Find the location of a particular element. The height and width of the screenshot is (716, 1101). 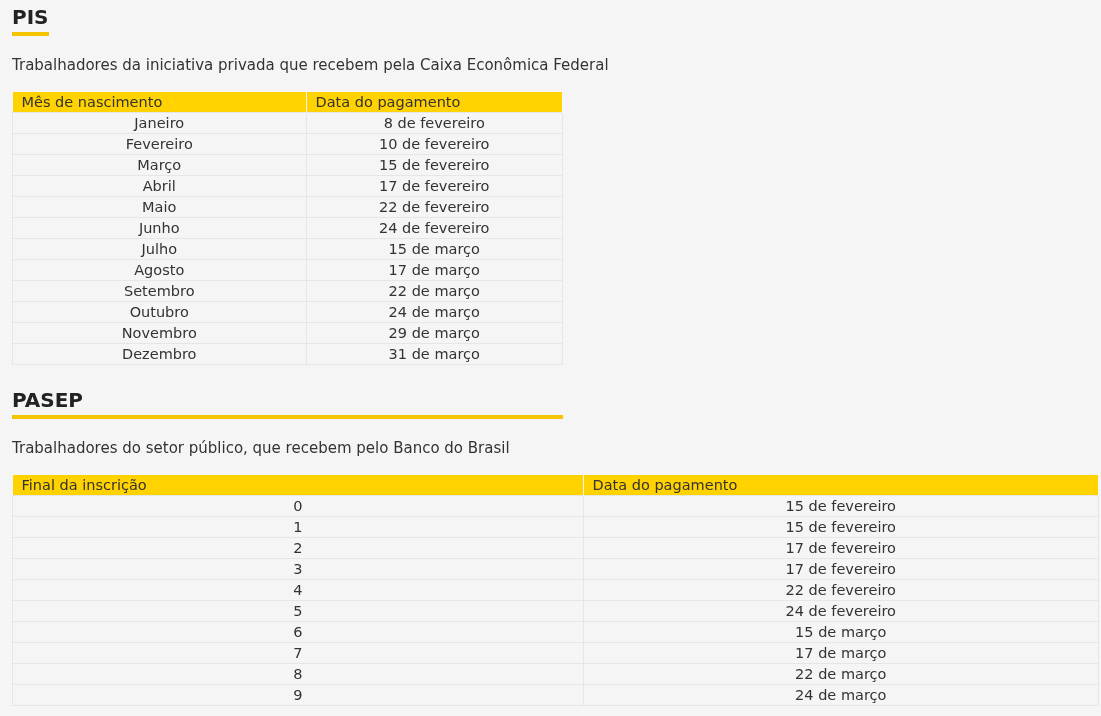

table-cell: 2 is located at coordinates (297, 548).